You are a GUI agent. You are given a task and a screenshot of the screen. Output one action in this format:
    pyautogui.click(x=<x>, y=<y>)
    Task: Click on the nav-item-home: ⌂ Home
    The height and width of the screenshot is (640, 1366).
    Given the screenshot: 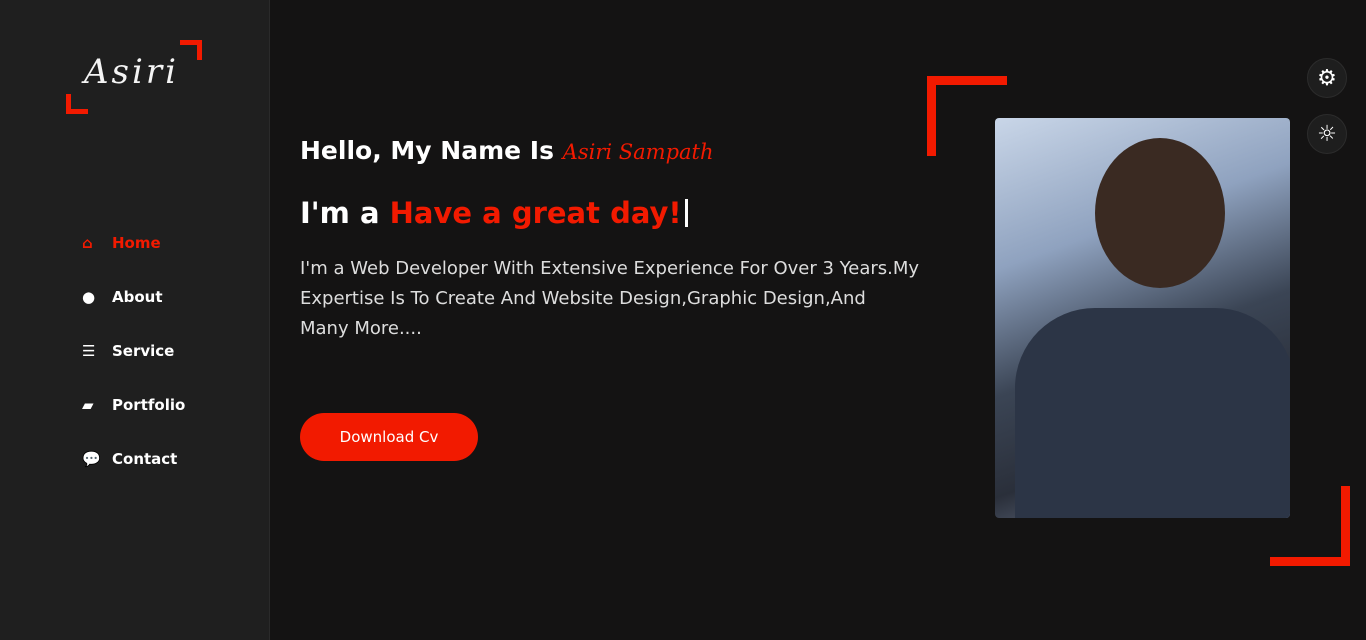 What is the action you would take?
    pyautogui.click(x=133, y=243)
    